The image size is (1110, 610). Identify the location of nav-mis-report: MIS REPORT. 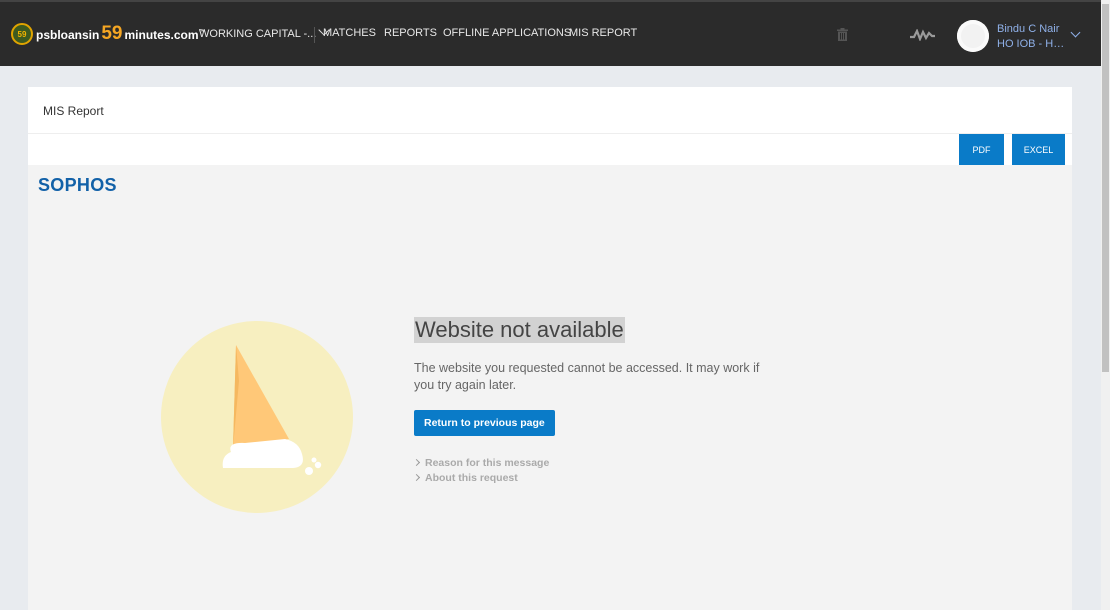
(603, 33).